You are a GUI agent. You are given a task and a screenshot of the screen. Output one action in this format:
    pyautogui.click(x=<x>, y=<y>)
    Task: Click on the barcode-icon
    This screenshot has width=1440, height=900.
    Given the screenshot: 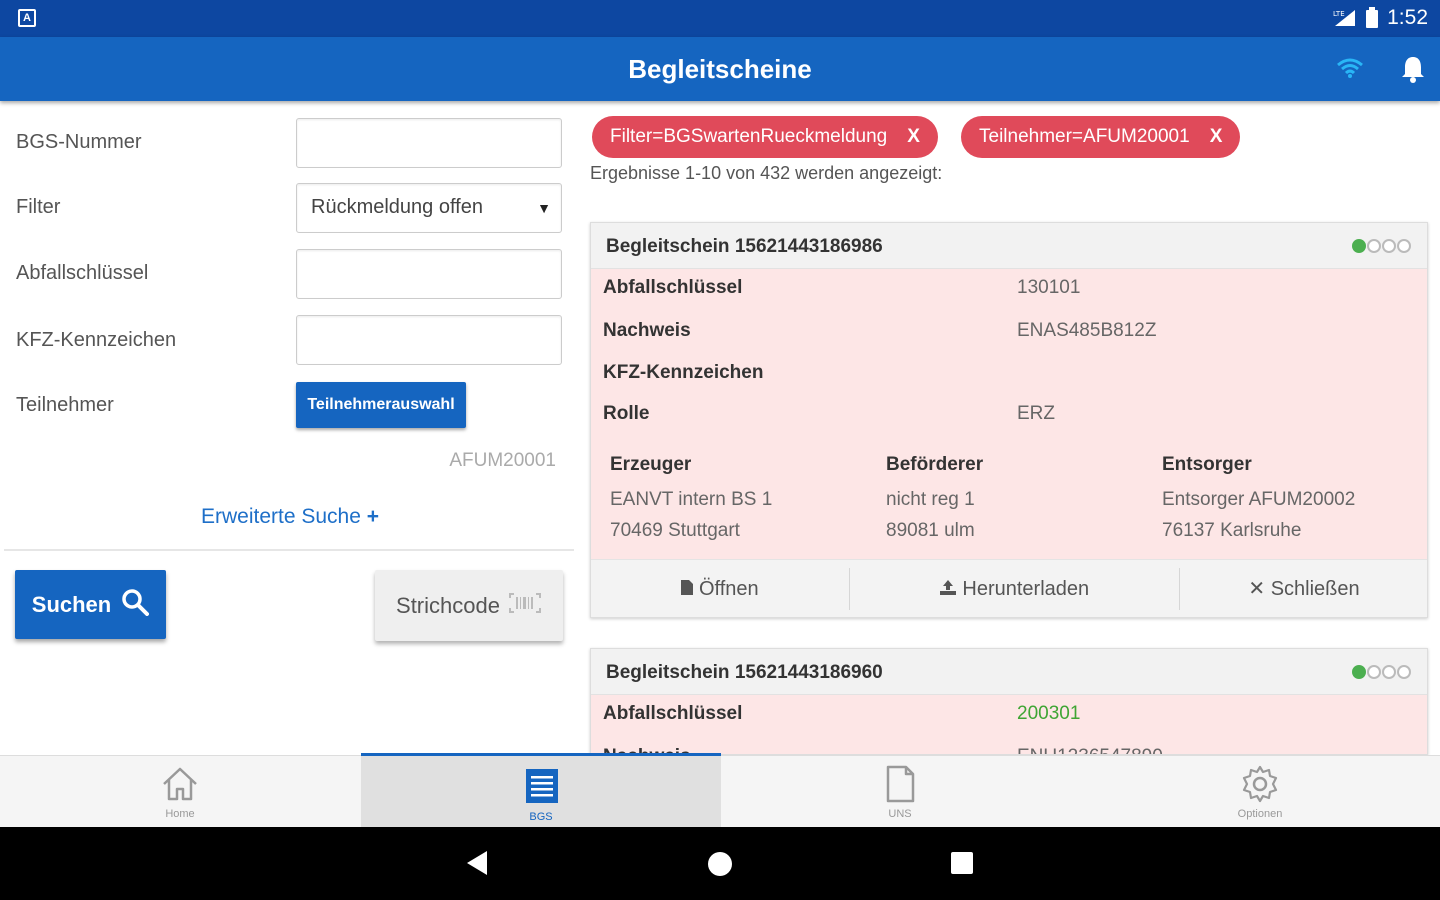 What is the action you would take?
    pyautogui.click(x=525, y=606)
    